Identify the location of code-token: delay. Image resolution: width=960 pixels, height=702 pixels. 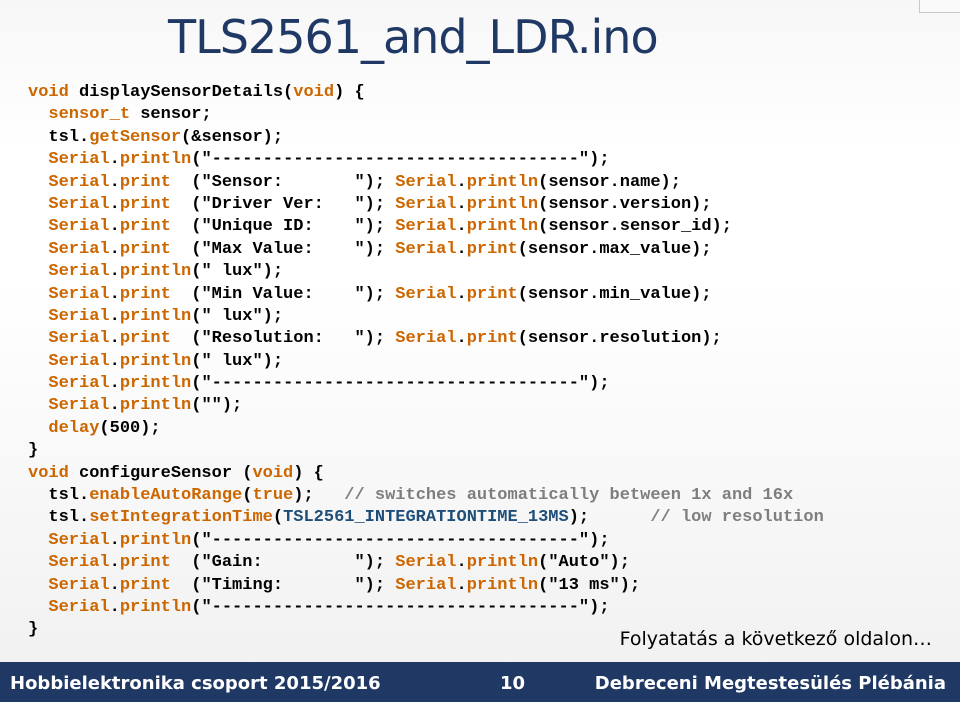
(74, 428).